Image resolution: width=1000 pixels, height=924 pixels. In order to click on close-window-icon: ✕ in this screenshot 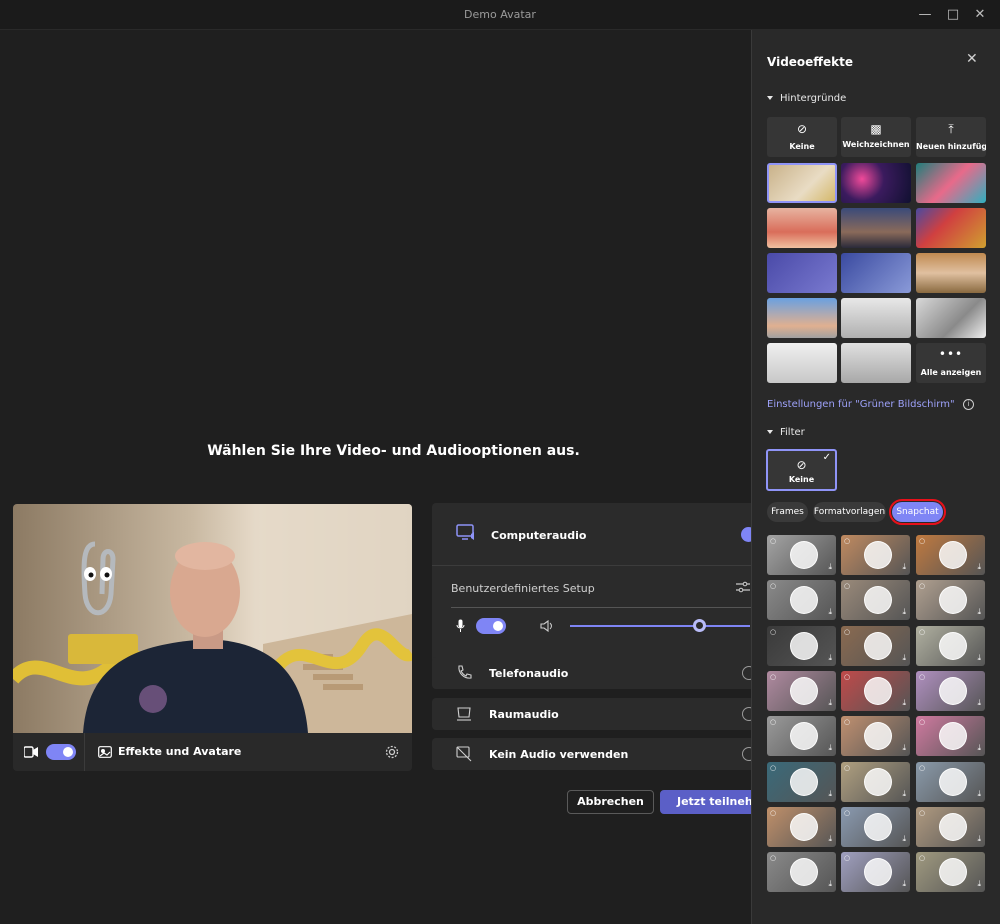, I will do `click(980, 15)`.